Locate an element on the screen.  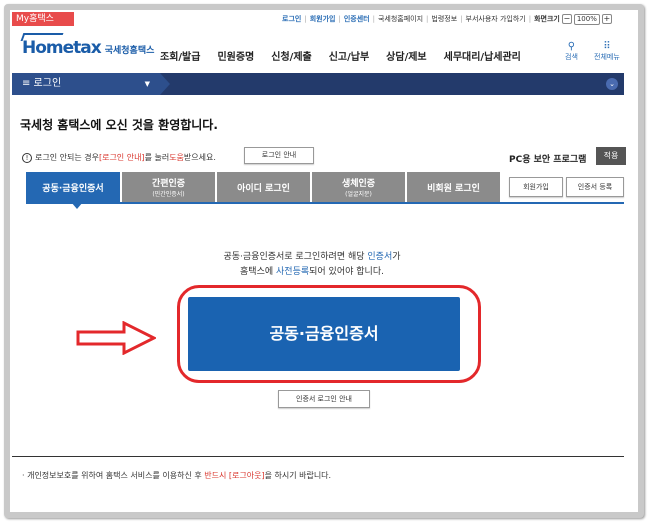
util-cert-center-link: 인증센터 is located at coordinates (357, 19).